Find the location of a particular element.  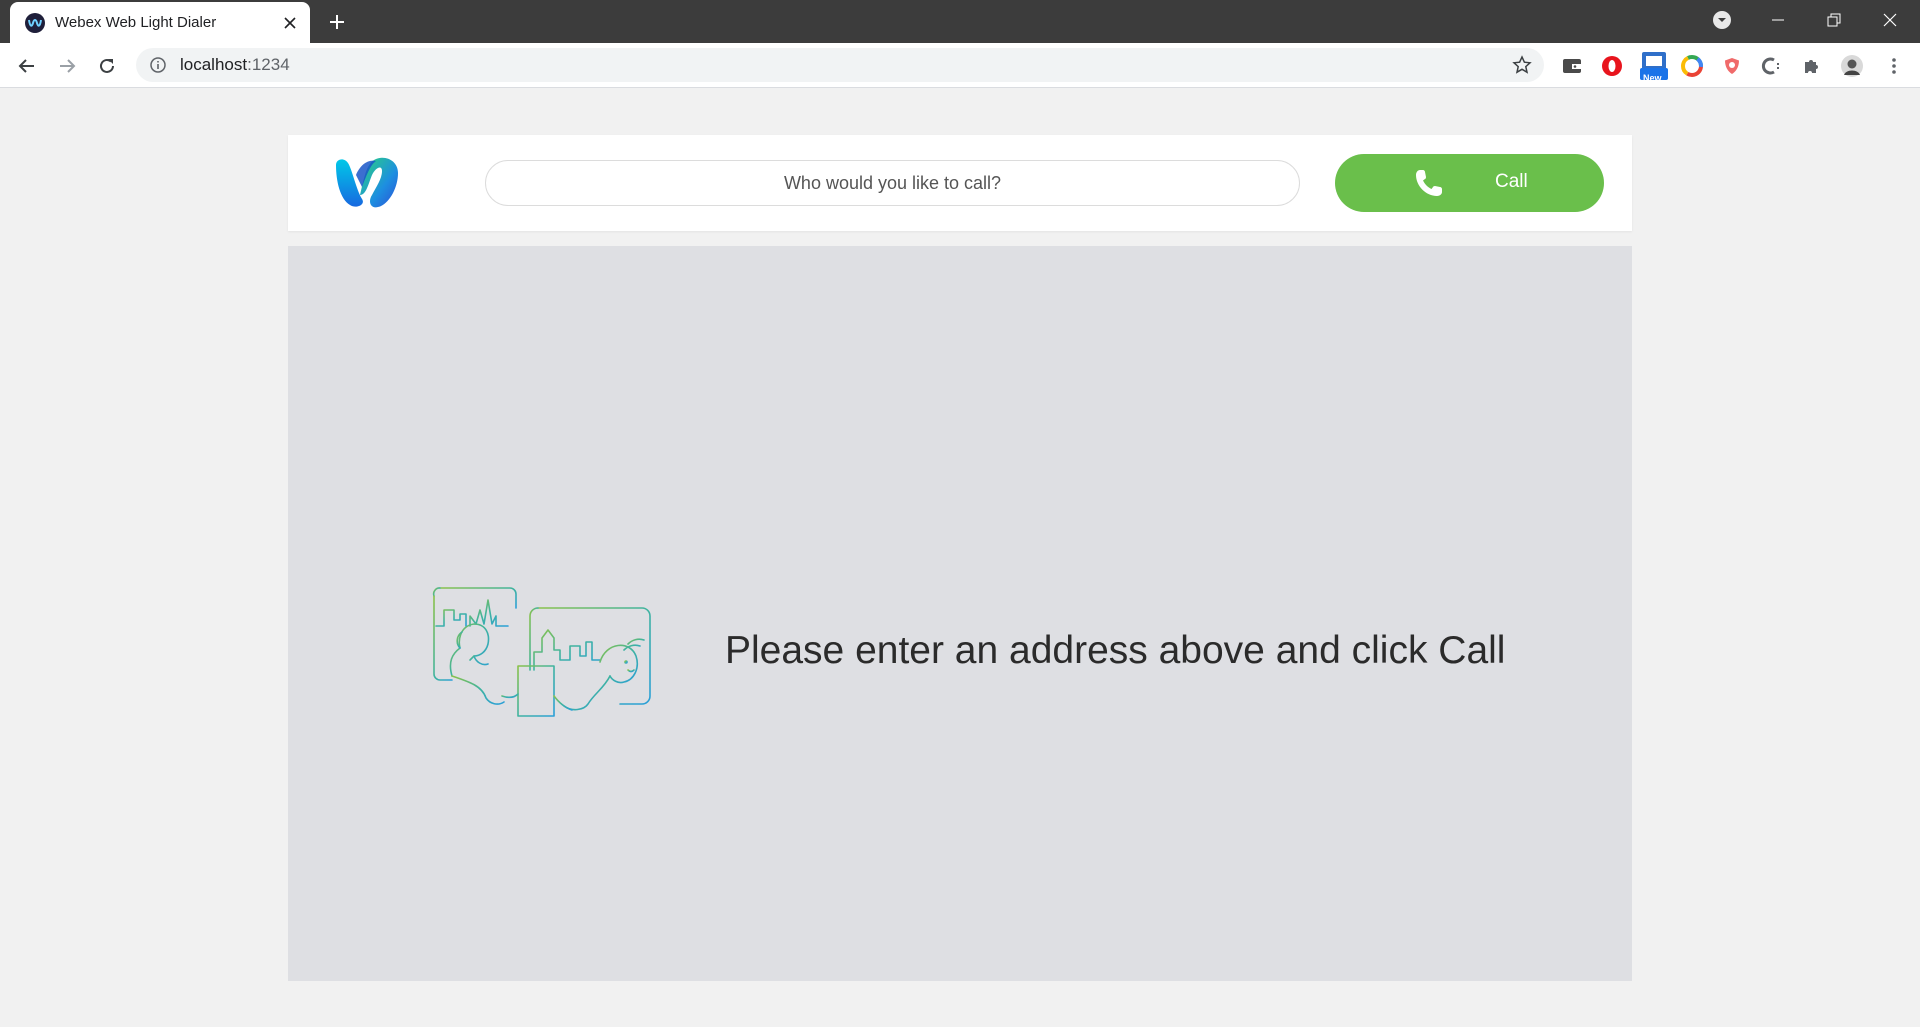

shield-icon is located at coordinates (1732, 66).